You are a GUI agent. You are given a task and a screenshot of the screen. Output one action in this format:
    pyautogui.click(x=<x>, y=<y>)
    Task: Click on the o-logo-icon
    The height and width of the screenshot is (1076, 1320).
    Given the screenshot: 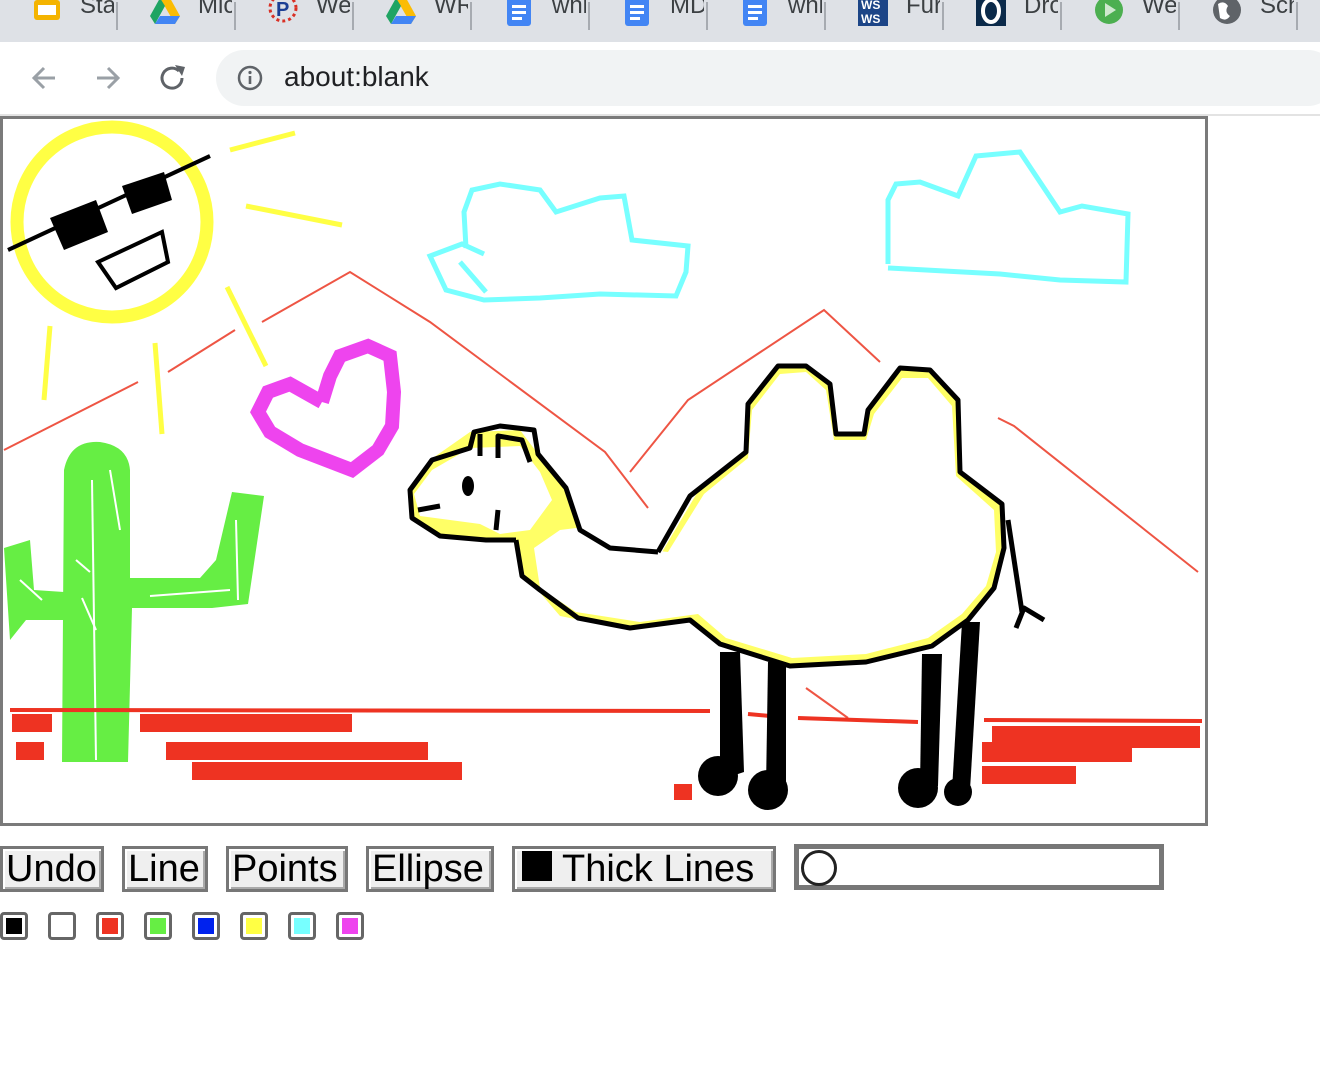 What is the action you would take?
    pyautogui.click(x=991, y=14)
    